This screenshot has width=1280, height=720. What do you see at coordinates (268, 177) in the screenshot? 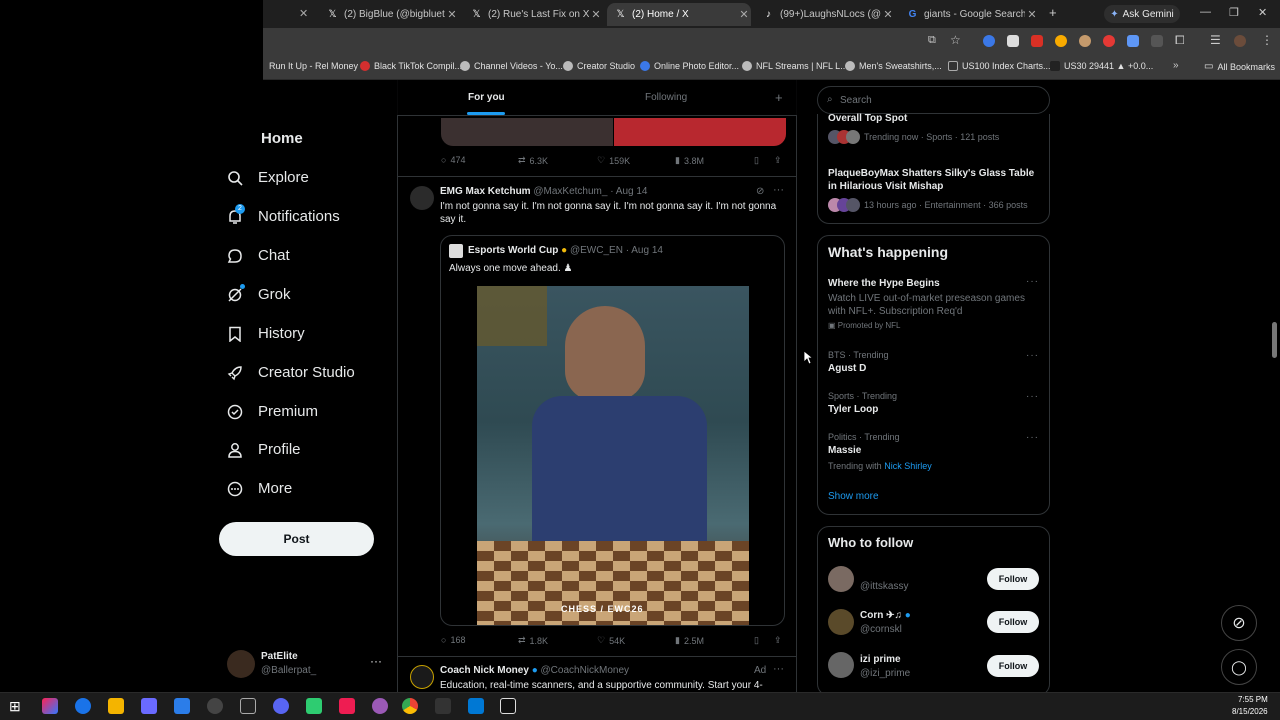
I see `nav-explore: Explore` at bounding box center [268, 177].